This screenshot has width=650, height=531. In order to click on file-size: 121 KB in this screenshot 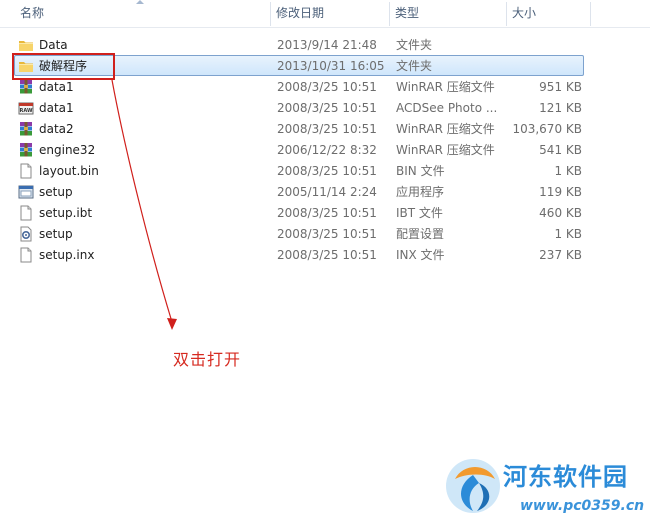, I will do `click(560, 108)`.